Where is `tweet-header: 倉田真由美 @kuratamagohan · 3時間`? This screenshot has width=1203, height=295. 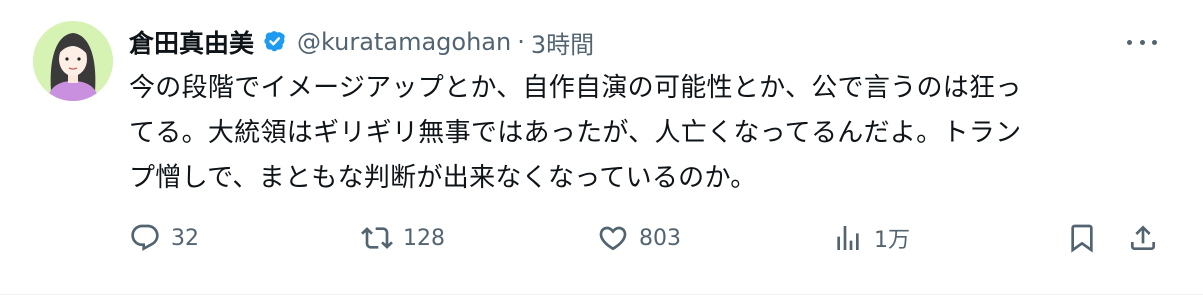 tweet-header: 倉田真由美 @kuratamagohan · 3時間 is located at coordinates (361, 42).